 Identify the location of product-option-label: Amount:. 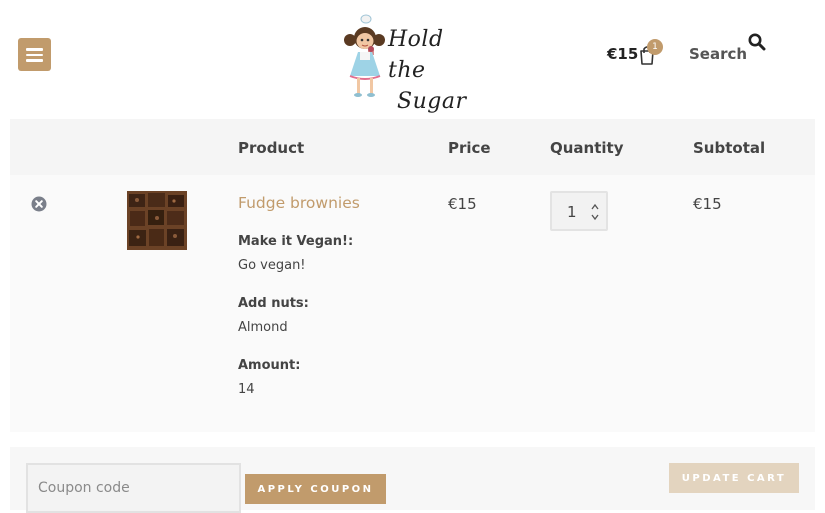
(269, 365).